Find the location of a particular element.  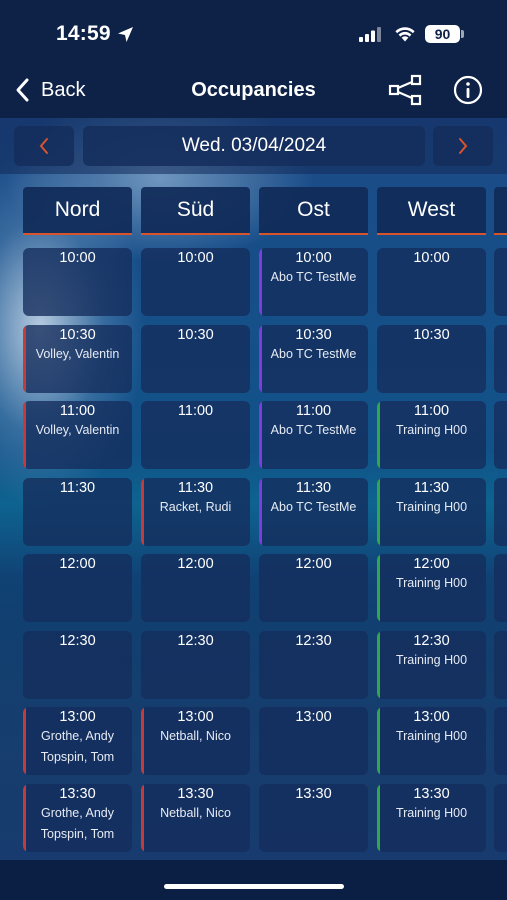

column-header-sud: Süd is located at coordinates (195, 211).